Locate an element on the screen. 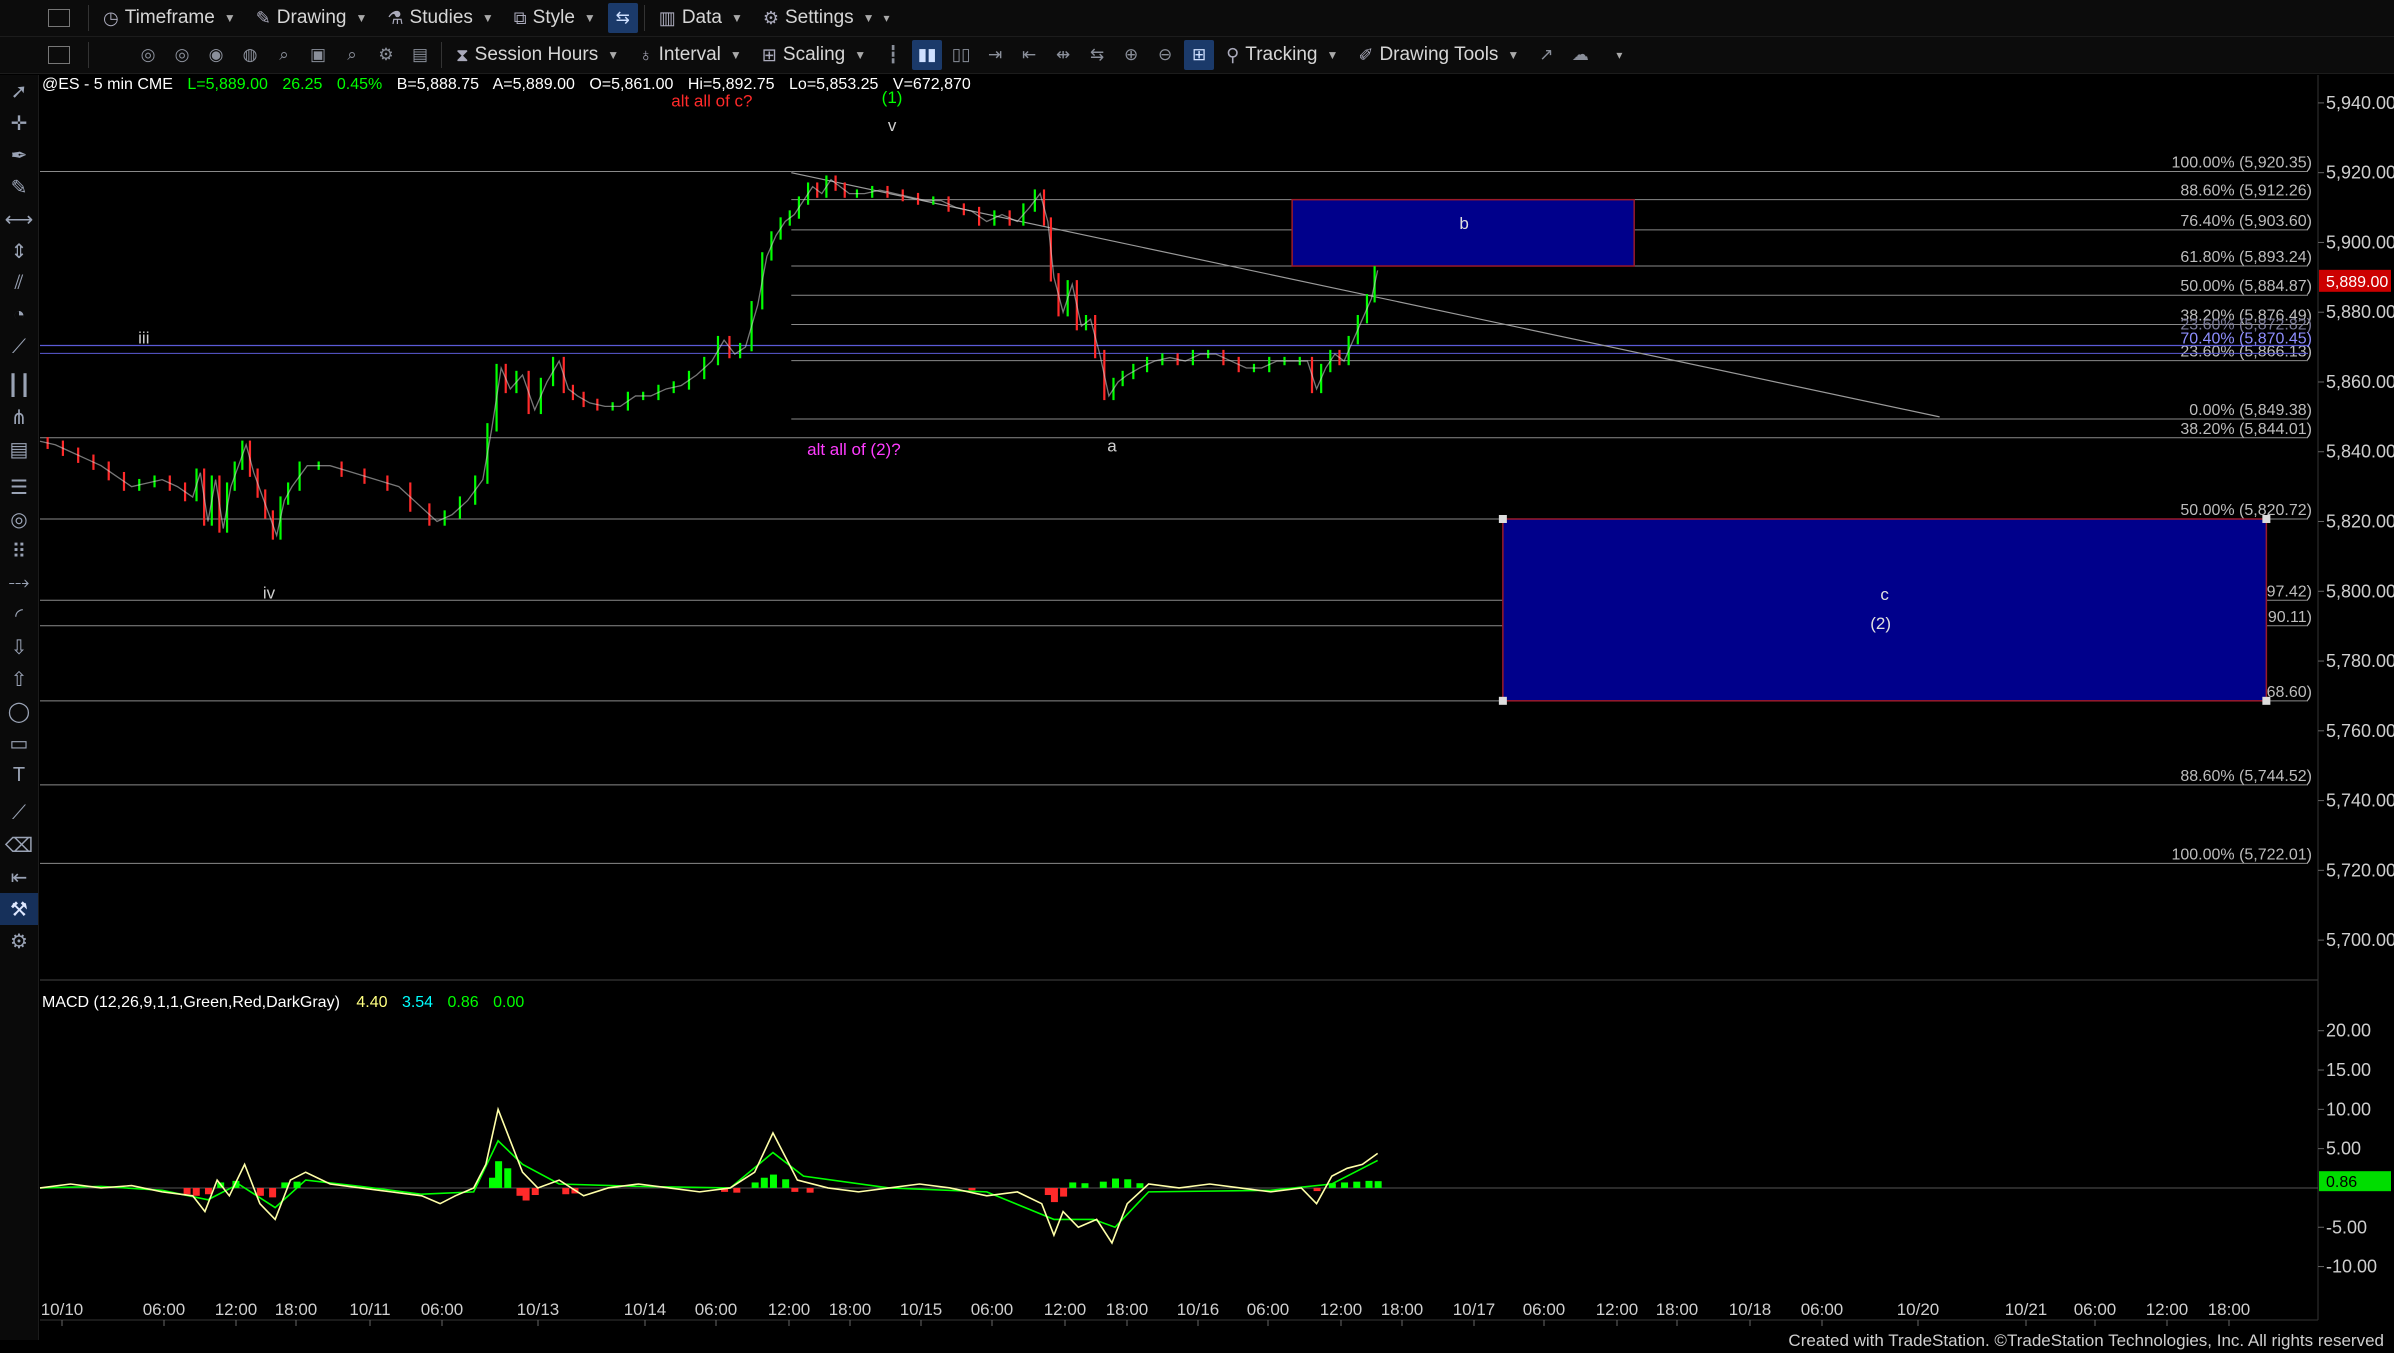 This screenshot has height=1353, width=2394. wave-label: iv is located at coordinates (269, 592).